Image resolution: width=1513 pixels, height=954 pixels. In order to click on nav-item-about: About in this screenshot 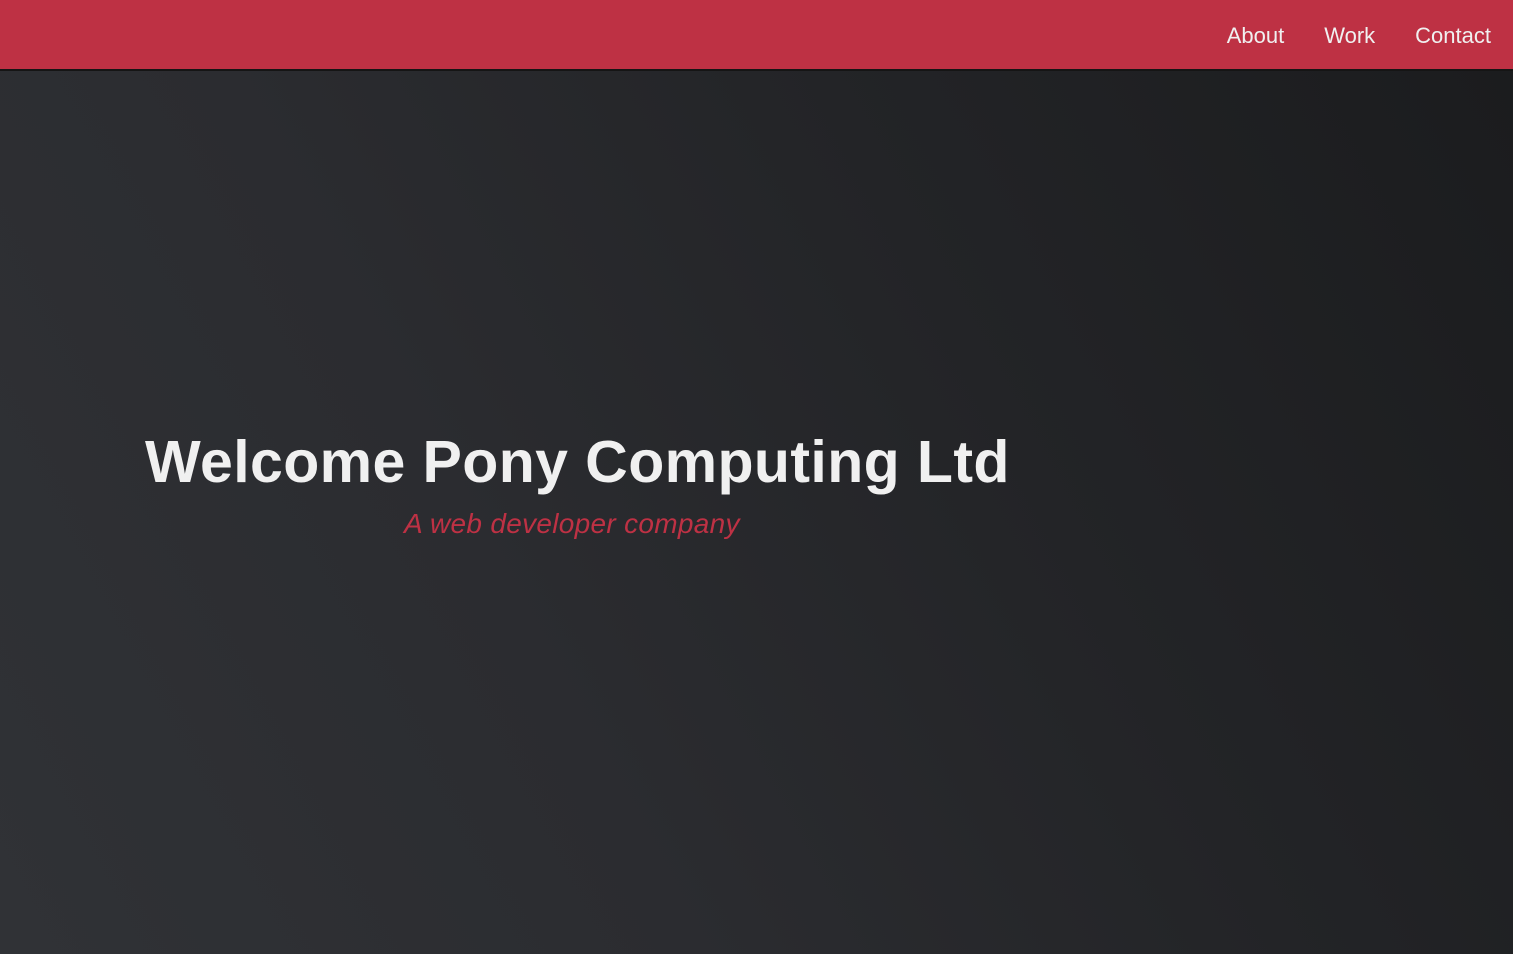, I will do `click(1256, 35)`.